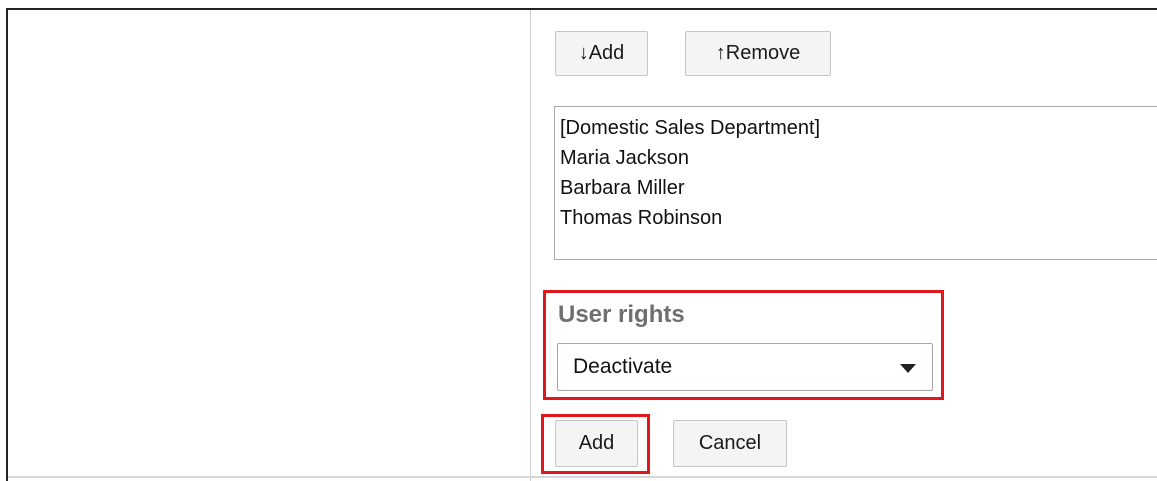  What do you see at coordinates (858, 218) in the screenshot?
I see `list-item: Thomas Robinson` at bounding box center [858, 218].